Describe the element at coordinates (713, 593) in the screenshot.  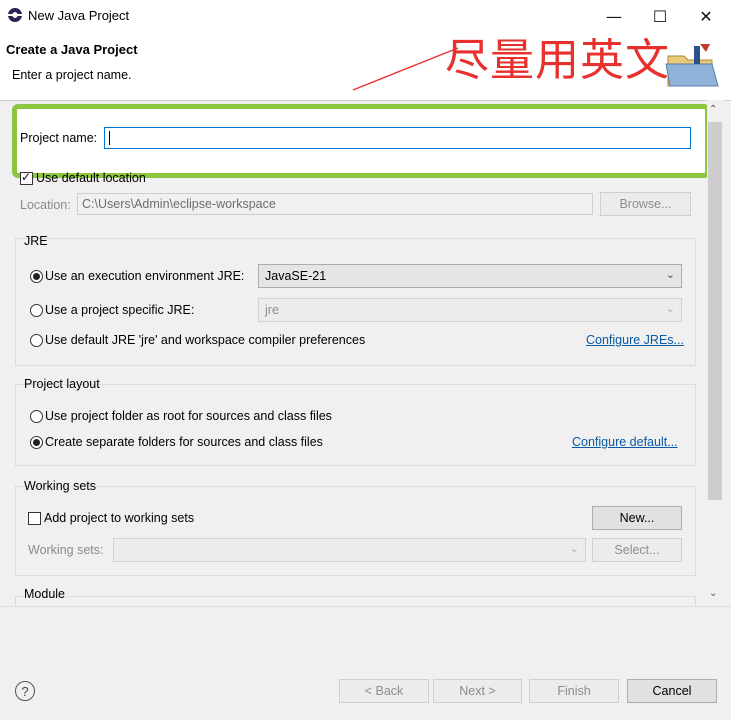
I see `scroll-down-icon: ⌄` at that location.